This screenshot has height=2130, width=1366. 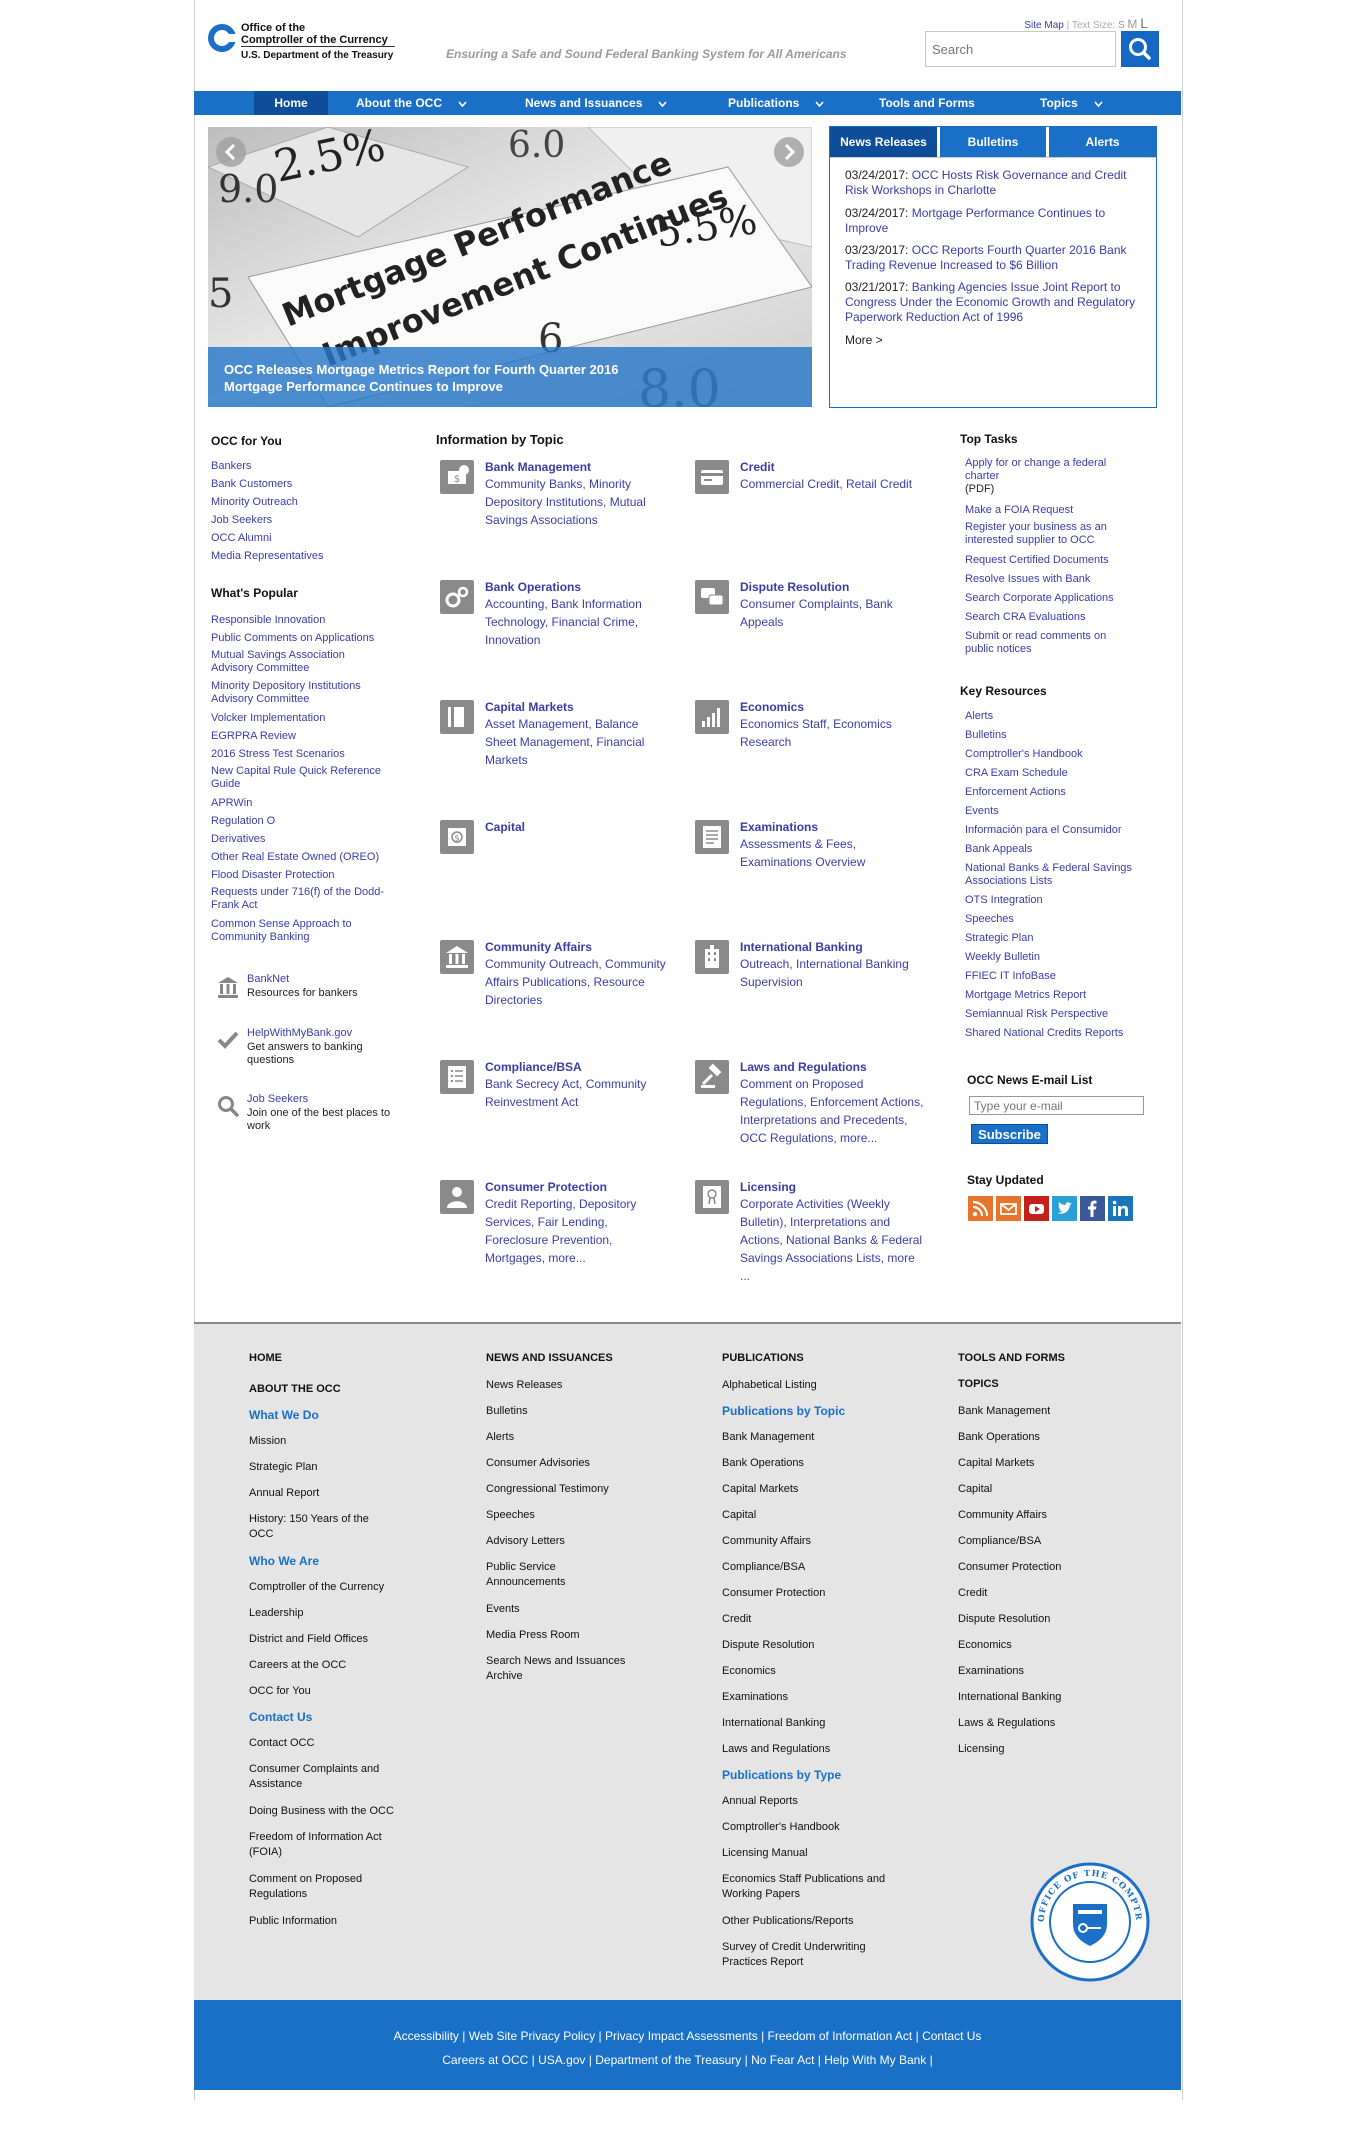 What do you see at coordinates (329, 1493) in the screenshot?
I see `footer-link: Annual Report` at bounding box center [329, 1493].